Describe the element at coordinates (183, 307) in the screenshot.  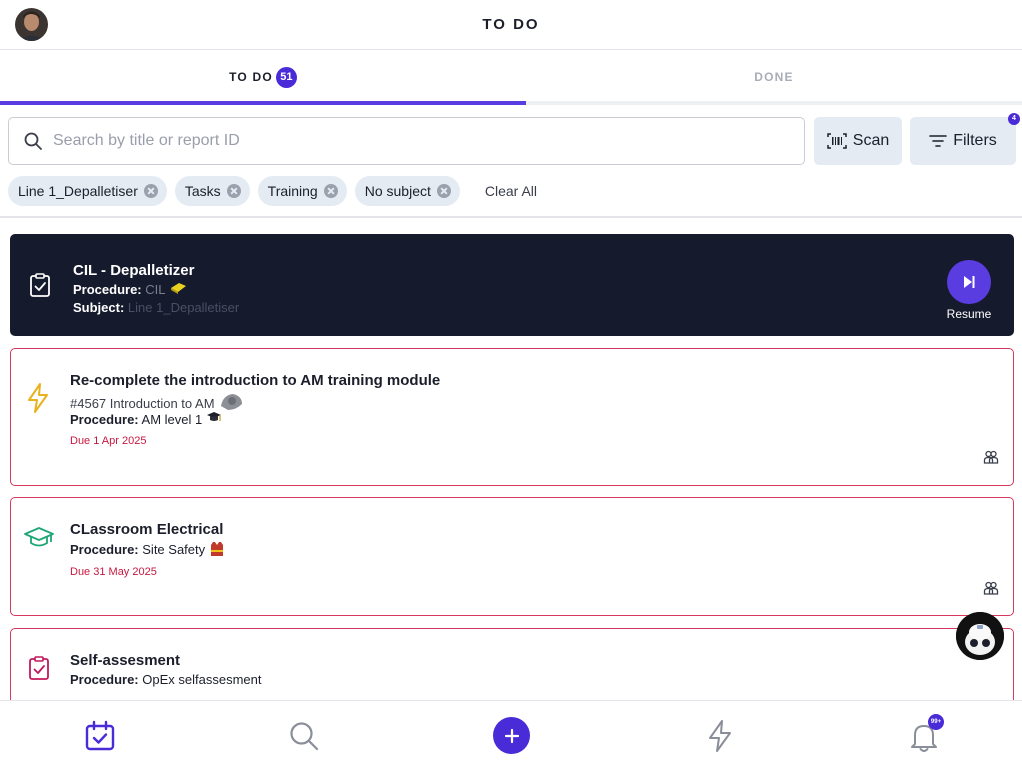
I see `subject-value: Line 1_Depalletiser` at that location.